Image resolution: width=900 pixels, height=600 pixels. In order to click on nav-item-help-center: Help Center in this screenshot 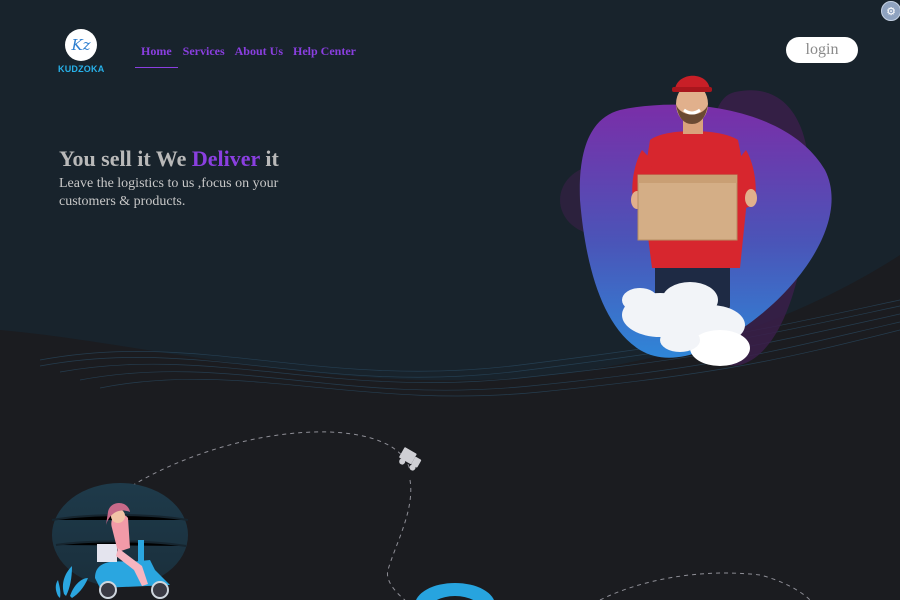, I will do `click(324, 56)`.